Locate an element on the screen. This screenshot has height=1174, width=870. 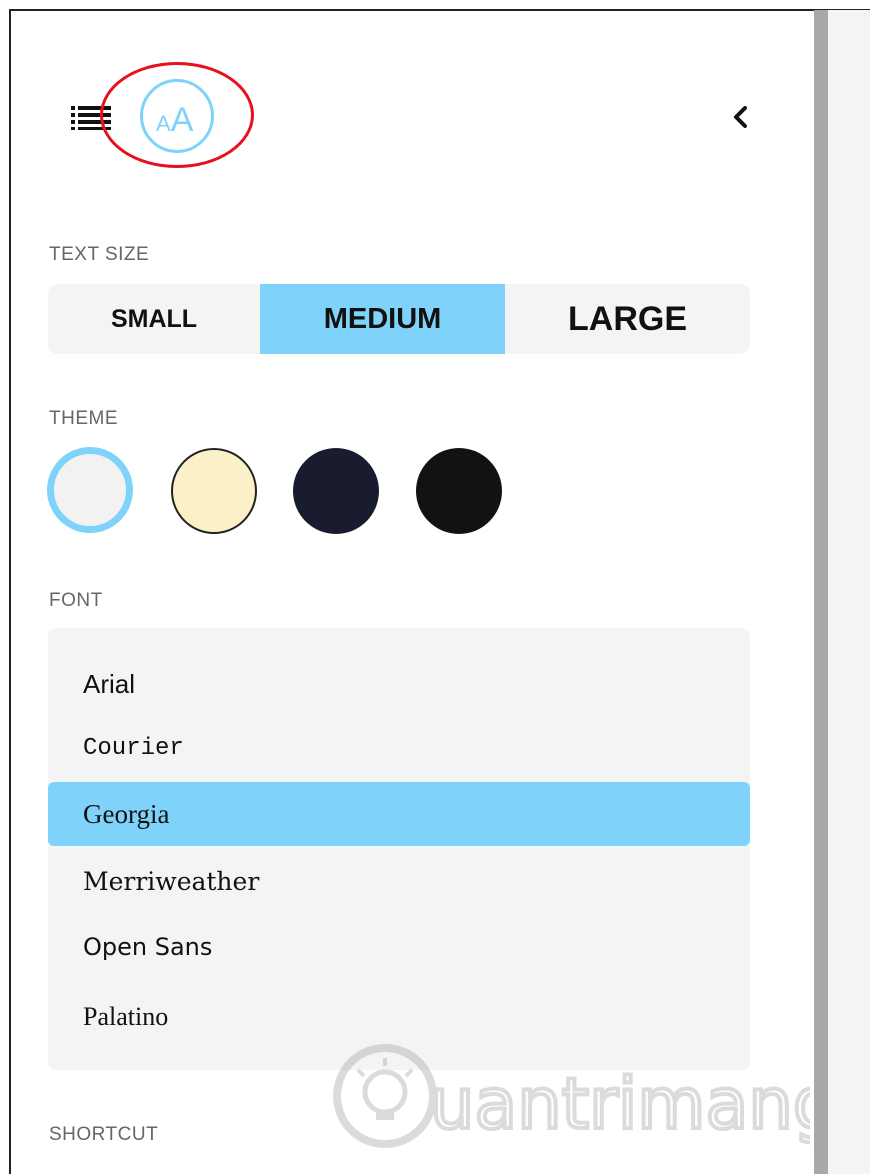
panel-divider-scrollbar is located at coordinates (821, 592).